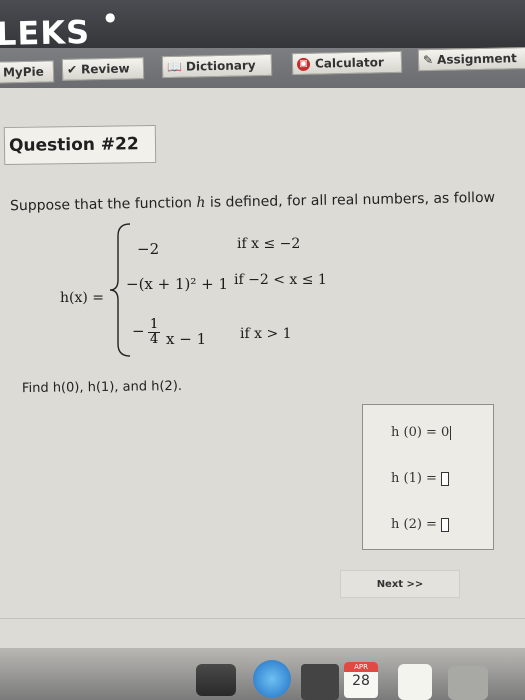 The height and width of the screenshot is (700, 525). Describe the element at coordinates (148, 249) in the screenshot. I see `piece-1-expr: −2` at that location.